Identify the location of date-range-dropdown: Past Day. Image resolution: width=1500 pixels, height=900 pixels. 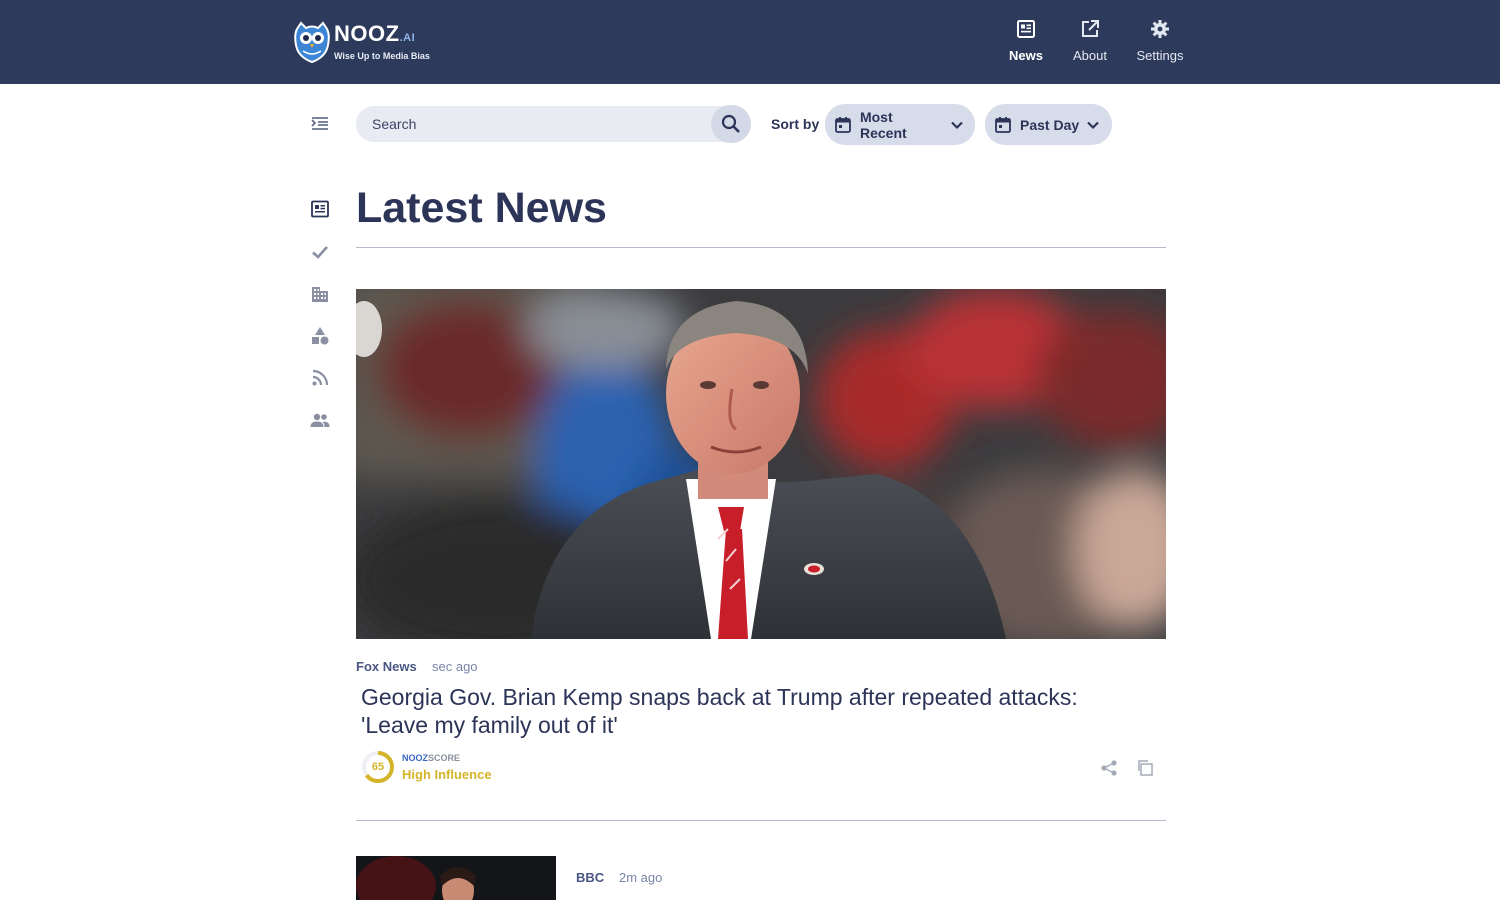
(1048, 124).